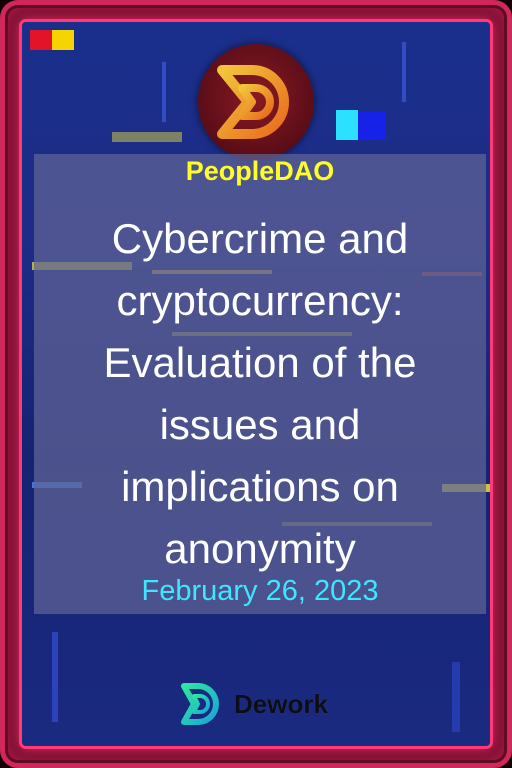 Image resolution: width=512 pixels, height=768 pixels. What do you see at coordinates (200, 704) in the screenshot?
I see `dework-logo-icon` at bounding box center [200, 704].